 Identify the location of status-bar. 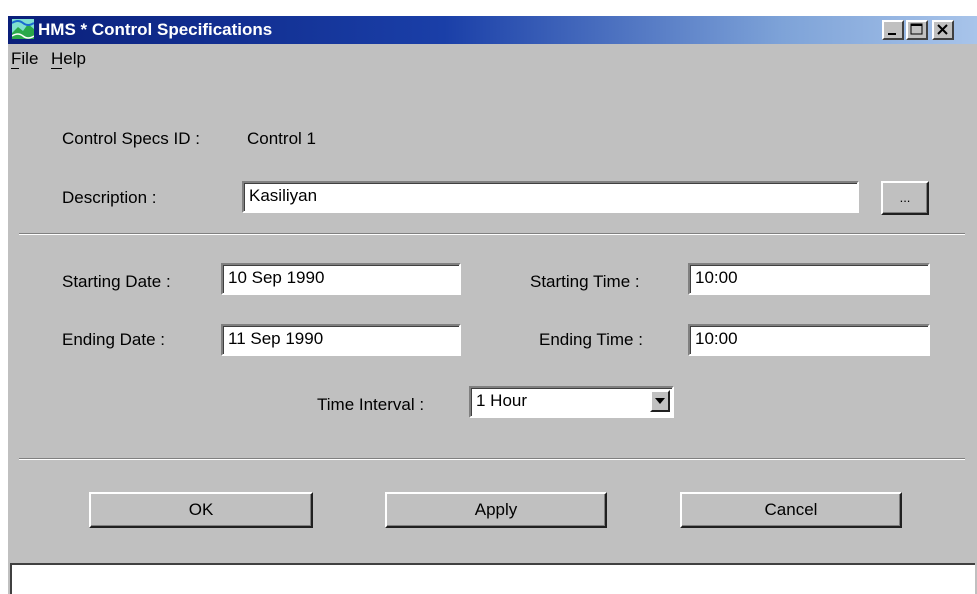
(492, 578).